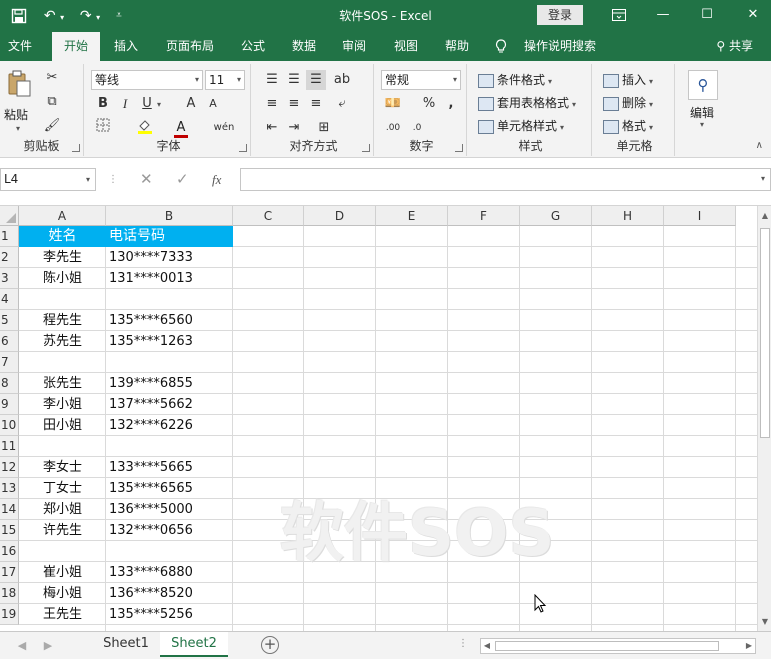  I want to click on column-header-f: F, so click(484, 216).